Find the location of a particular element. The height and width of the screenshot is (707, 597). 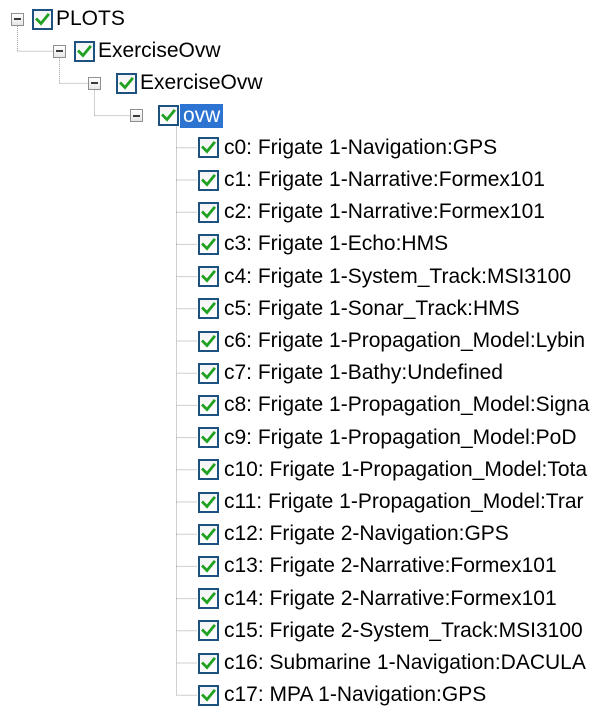

tree-node-channel-17-label: c17: MPA 1-Navigation:GPS is located at coordinates (355, 695).